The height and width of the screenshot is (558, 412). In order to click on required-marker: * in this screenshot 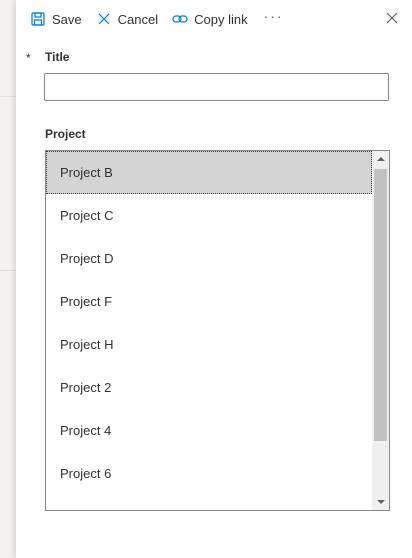, I will do `click(28, 58)`.